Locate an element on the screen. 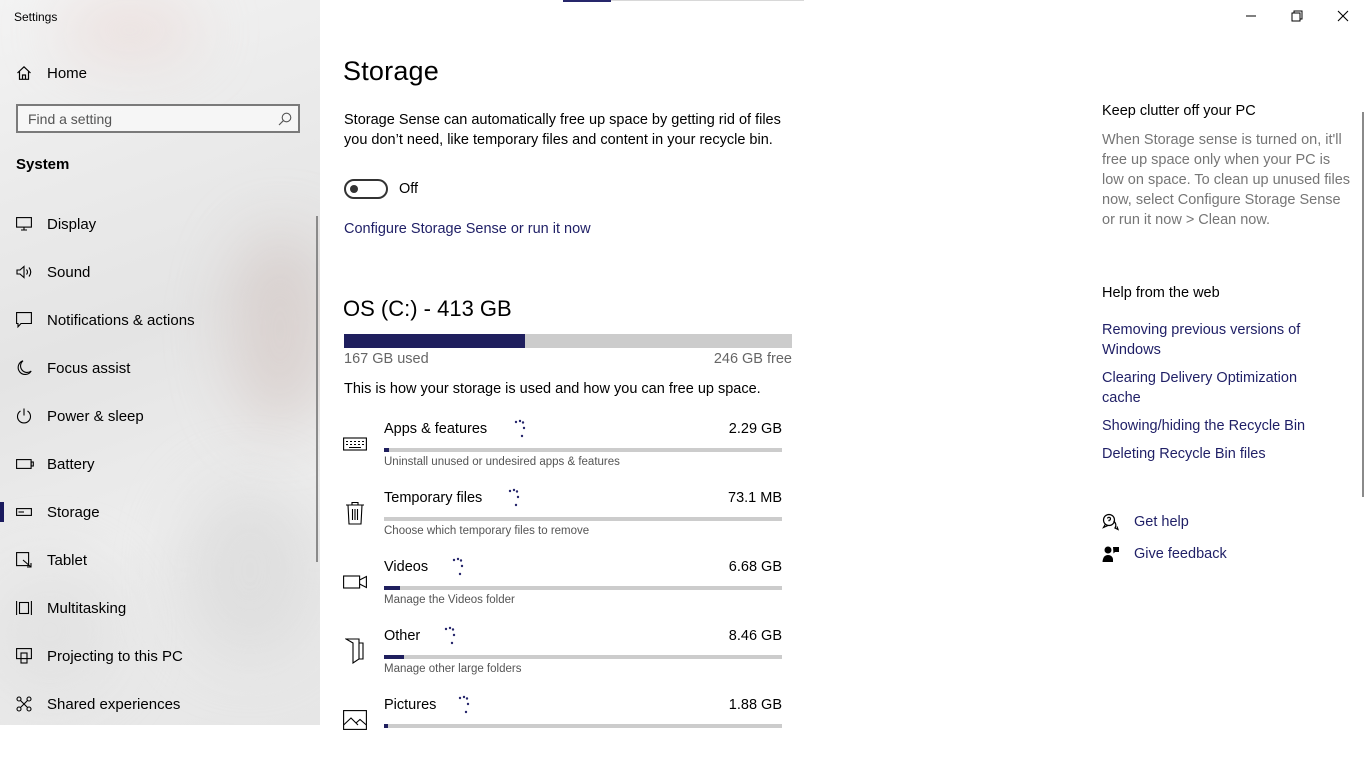 The image size is (1366, 757). battery-icon is located at coordinates (23, 464).